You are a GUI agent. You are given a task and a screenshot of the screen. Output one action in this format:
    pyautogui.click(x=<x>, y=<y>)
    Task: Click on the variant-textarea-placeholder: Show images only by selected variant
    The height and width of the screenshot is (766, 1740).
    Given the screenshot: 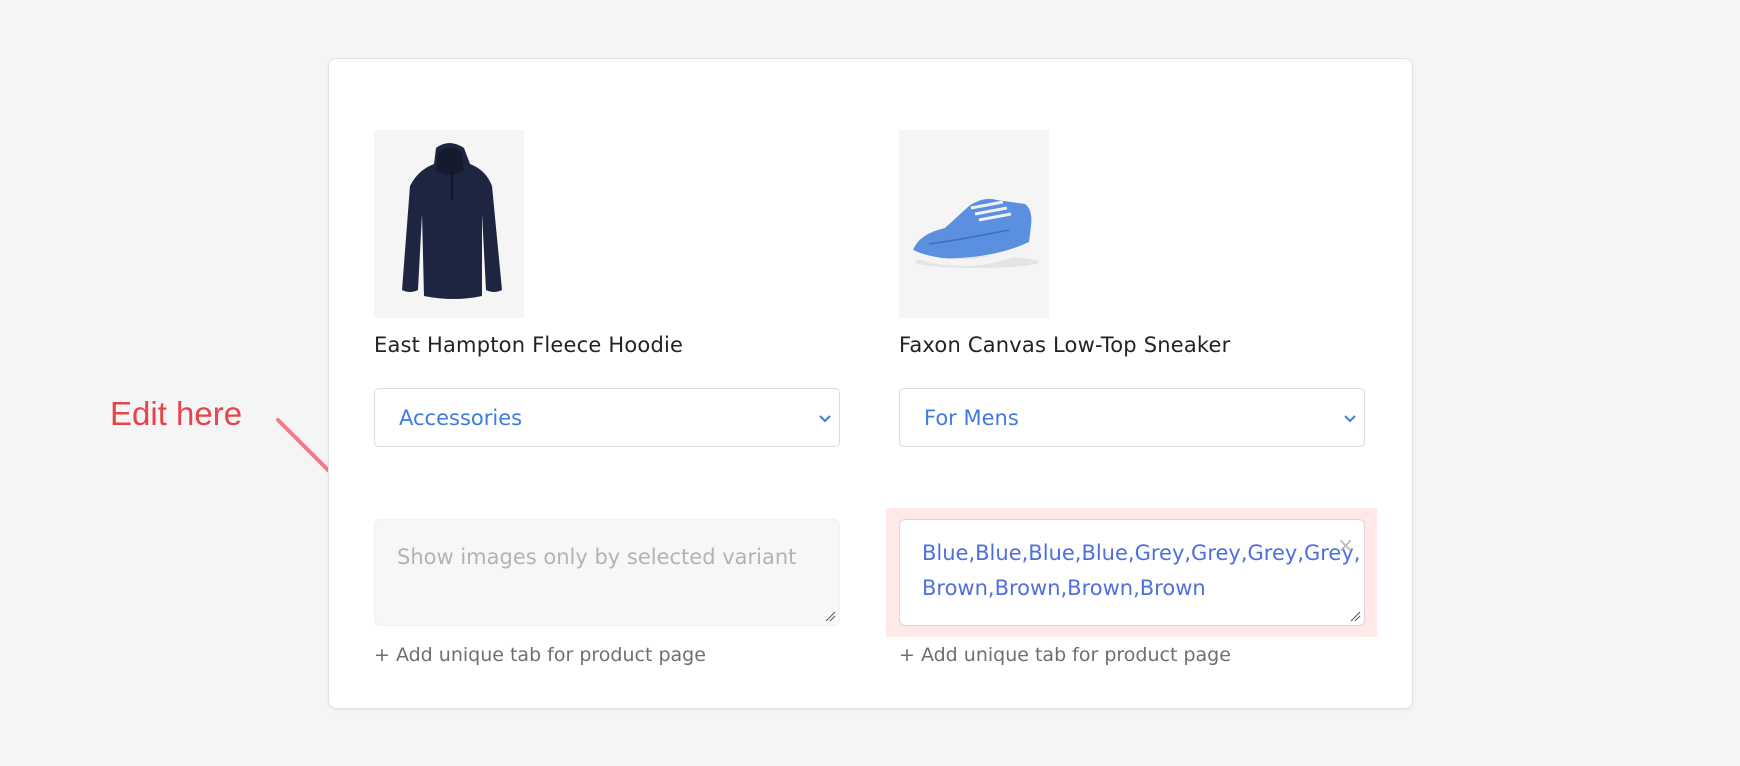 What is the action you would take?
    pyautogui.click(x=597, y=557)
    